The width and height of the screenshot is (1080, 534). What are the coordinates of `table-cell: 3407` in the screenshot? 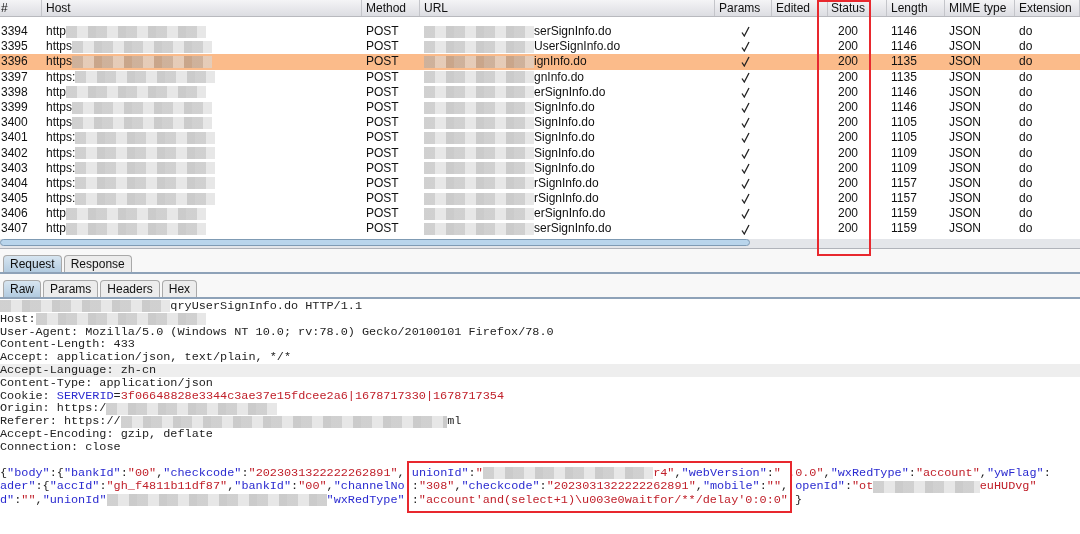 It's located at (14, 229).